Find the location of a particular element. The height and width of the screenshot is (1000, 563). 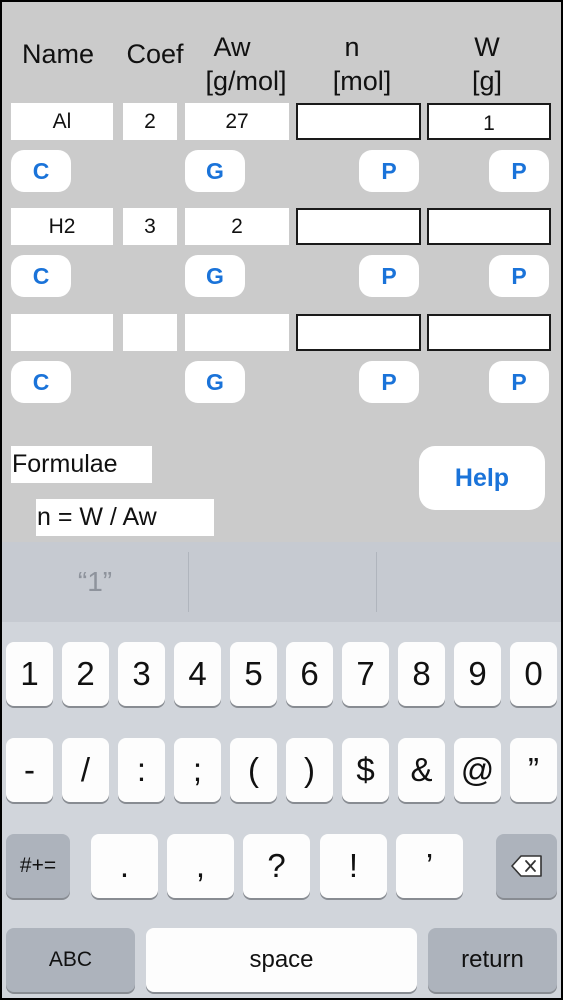

key-slash: / is located at coordinates (85, 770).